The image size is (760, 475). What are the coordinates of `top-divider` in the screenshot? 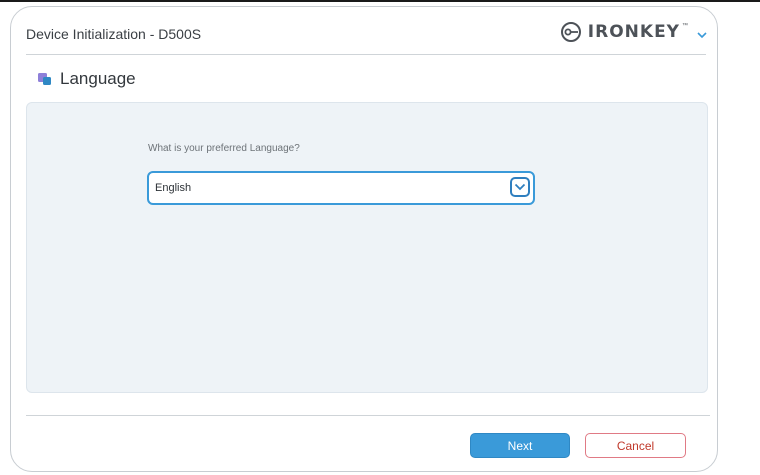 It's located at (380, 1).